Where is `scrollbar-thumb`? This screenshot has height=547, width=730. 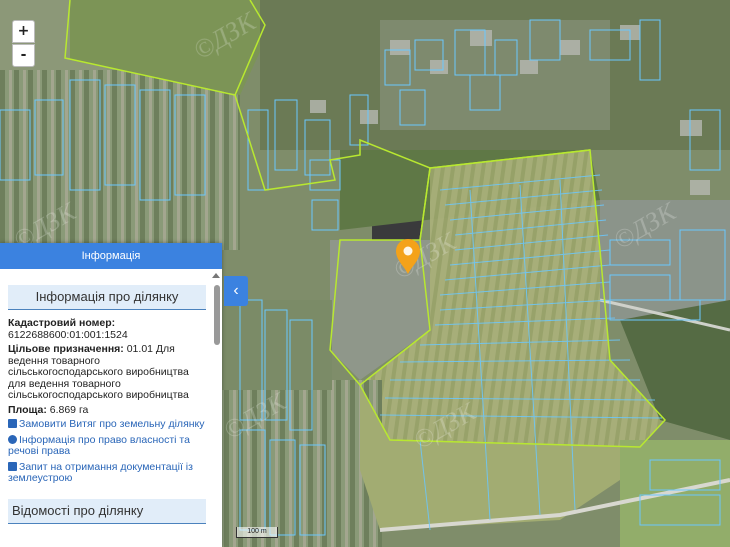
scrollbar-thumb is located at coordinates (217, 315).